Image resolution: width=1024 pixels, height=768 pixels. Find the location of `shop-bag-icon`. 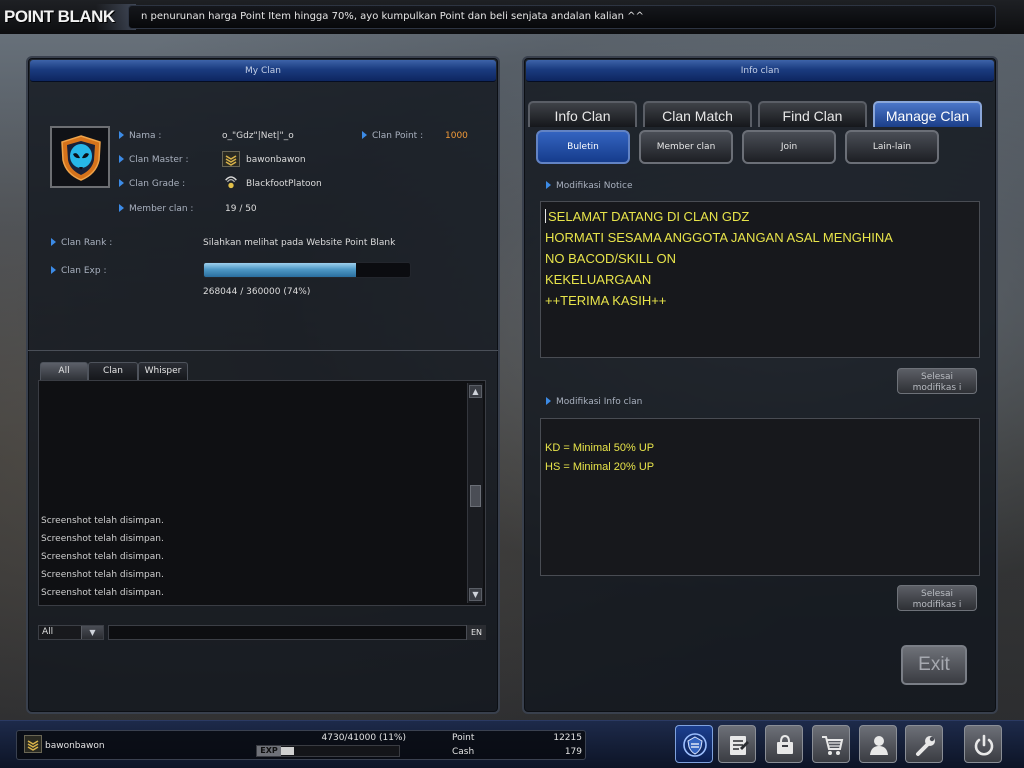

shop-bag-icon is located at coordinates (785, 744).